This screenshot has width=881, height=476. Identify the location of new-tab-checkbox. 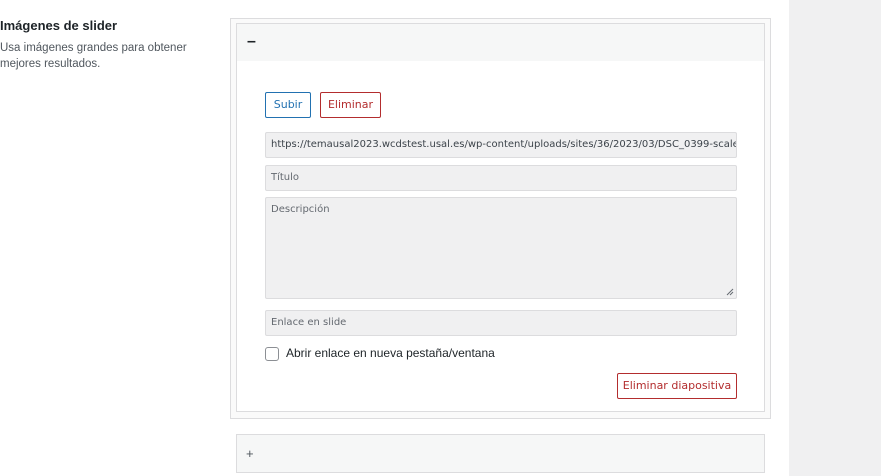
(272, 354).